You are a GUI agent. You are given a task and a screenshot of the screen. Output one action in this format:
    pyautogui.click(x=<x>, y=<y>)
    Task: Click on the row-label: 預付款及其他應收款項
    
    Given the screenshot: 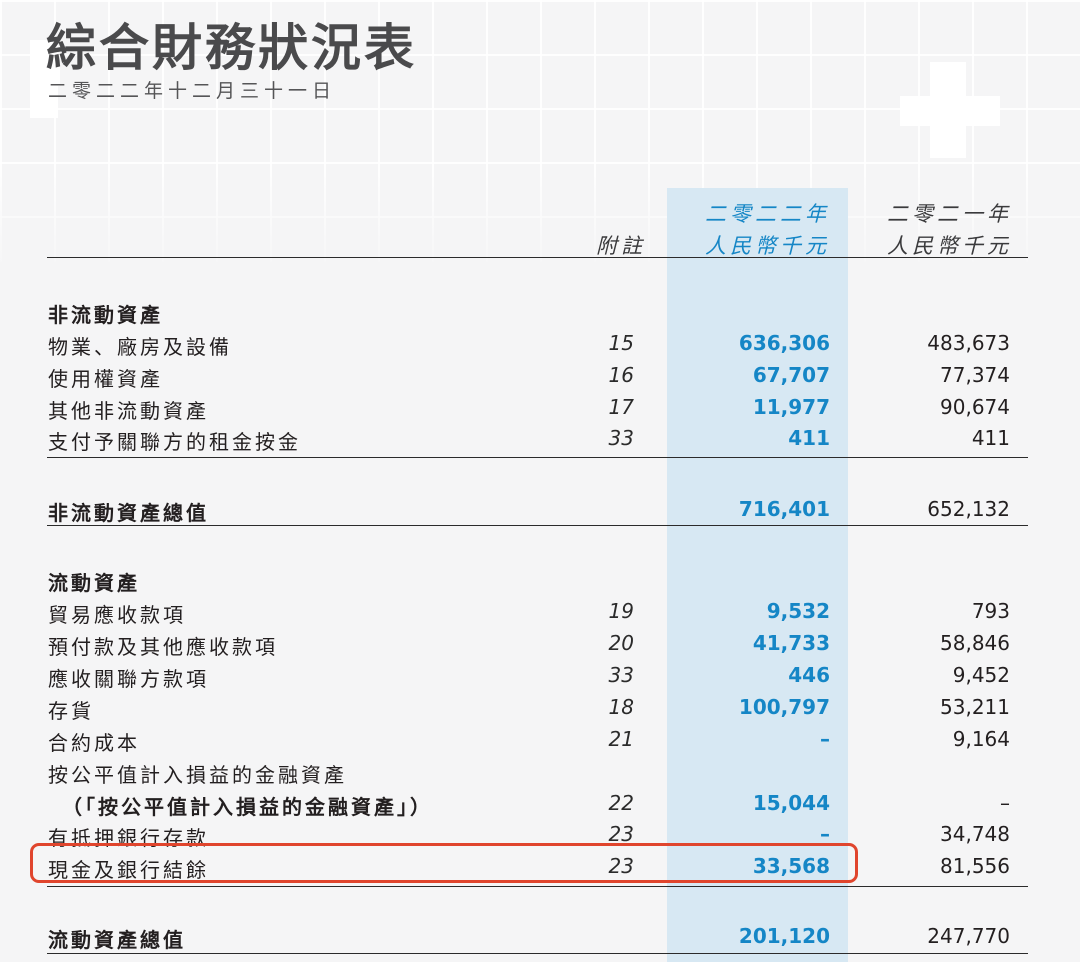 What is the action you would take?
    pyautogui.click(x=163, y=647)
    